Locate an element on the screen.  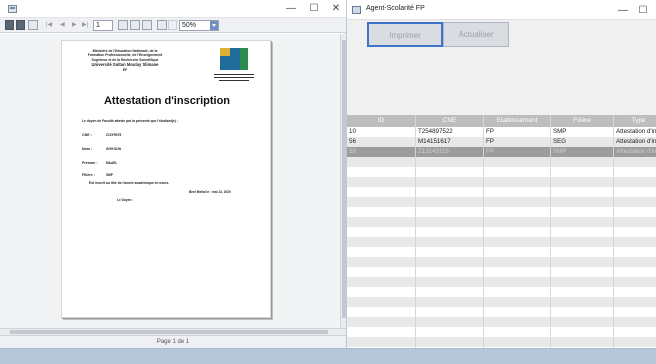
refresh-icon is located at coordinates (33, 25).